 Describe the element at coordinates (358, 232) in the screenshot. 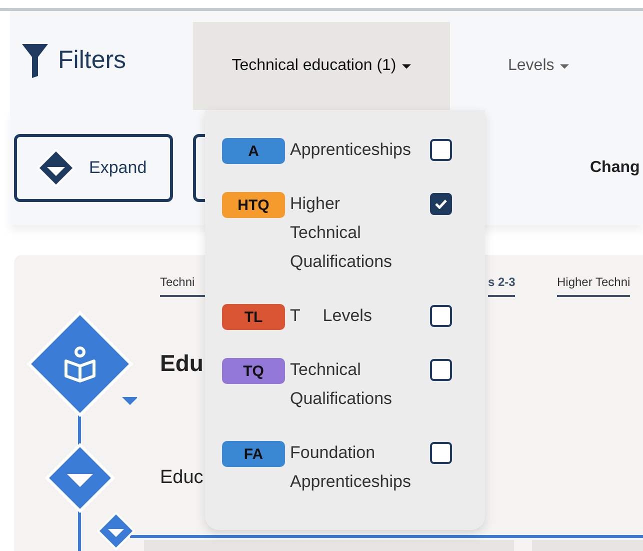

I see `option-label: Higher Technical Qualifications` at that location.